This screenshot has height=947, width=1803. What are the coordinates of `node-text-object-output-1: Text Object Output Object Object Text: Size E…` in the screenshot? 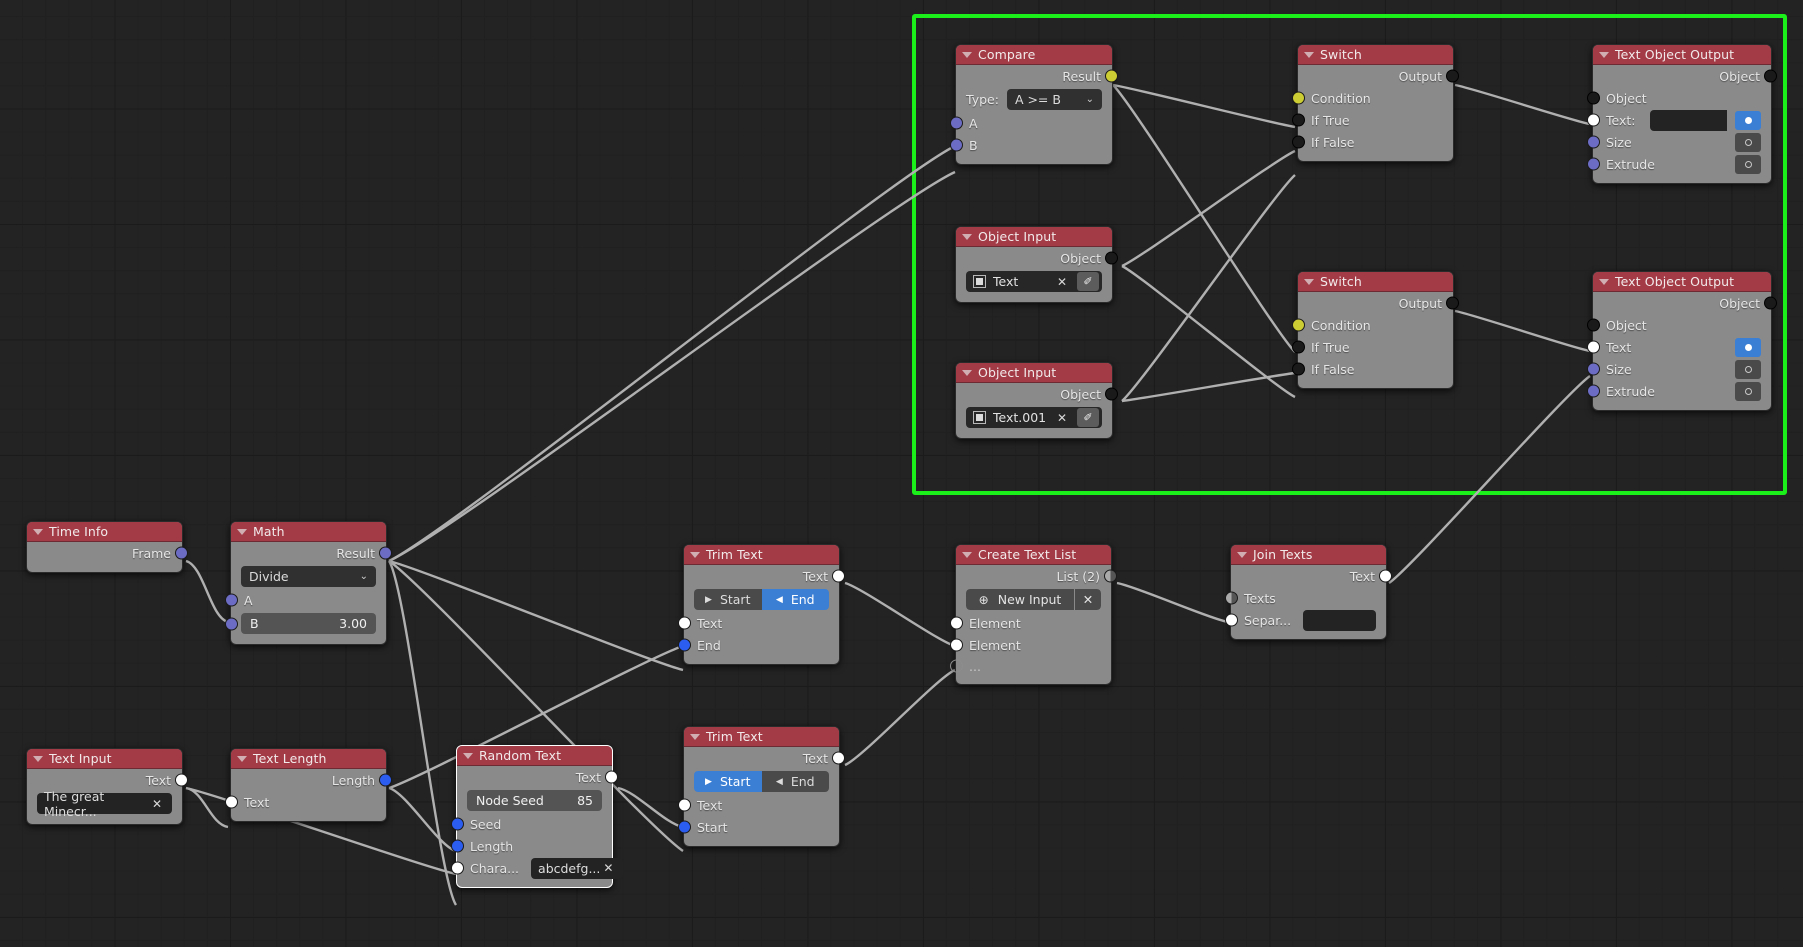 It's located at (1682, 114).